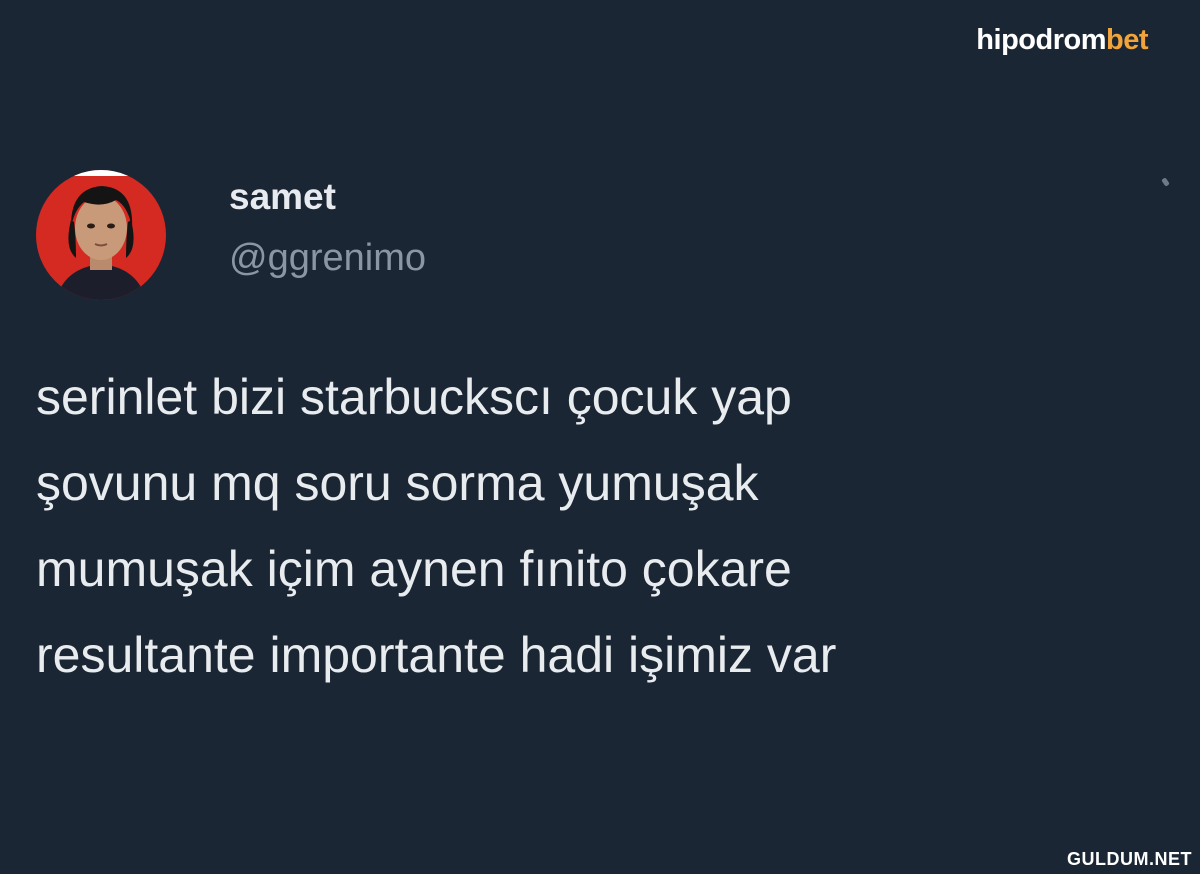 The image size is (1200, 874). Describe the element at coordinates (436, 655) in the screenshot. I see `tweet-text-line: resultante importante hadi işimiz var` at that location.